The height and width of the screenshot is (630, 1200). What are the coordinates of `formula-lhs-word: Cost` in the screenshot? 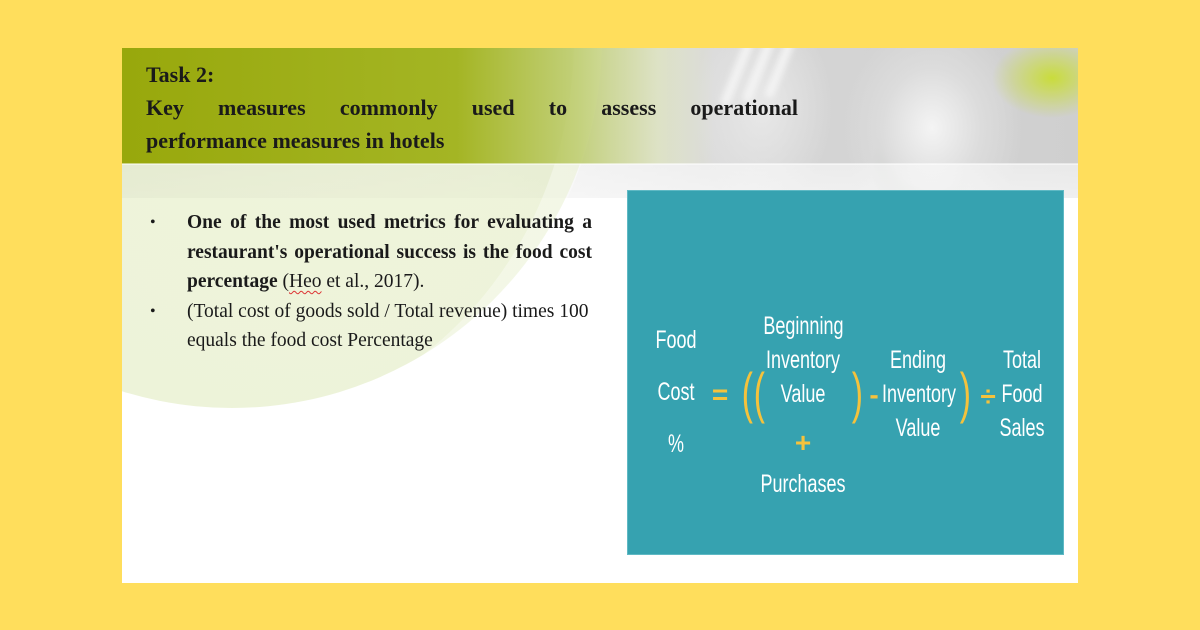 It's located at (676, 392).